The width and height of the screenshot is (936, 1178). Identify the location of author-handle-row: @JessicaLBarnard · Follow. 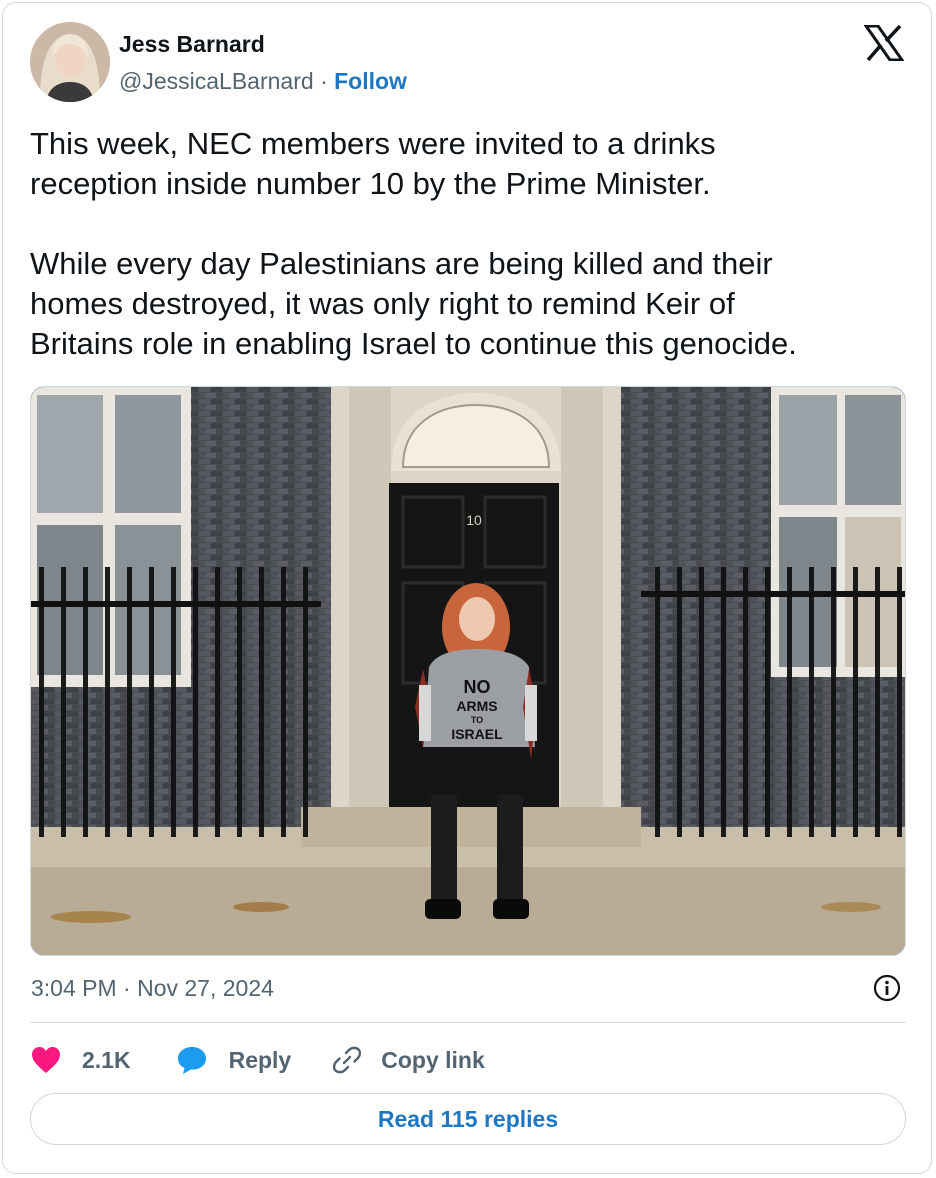
(263, 81).